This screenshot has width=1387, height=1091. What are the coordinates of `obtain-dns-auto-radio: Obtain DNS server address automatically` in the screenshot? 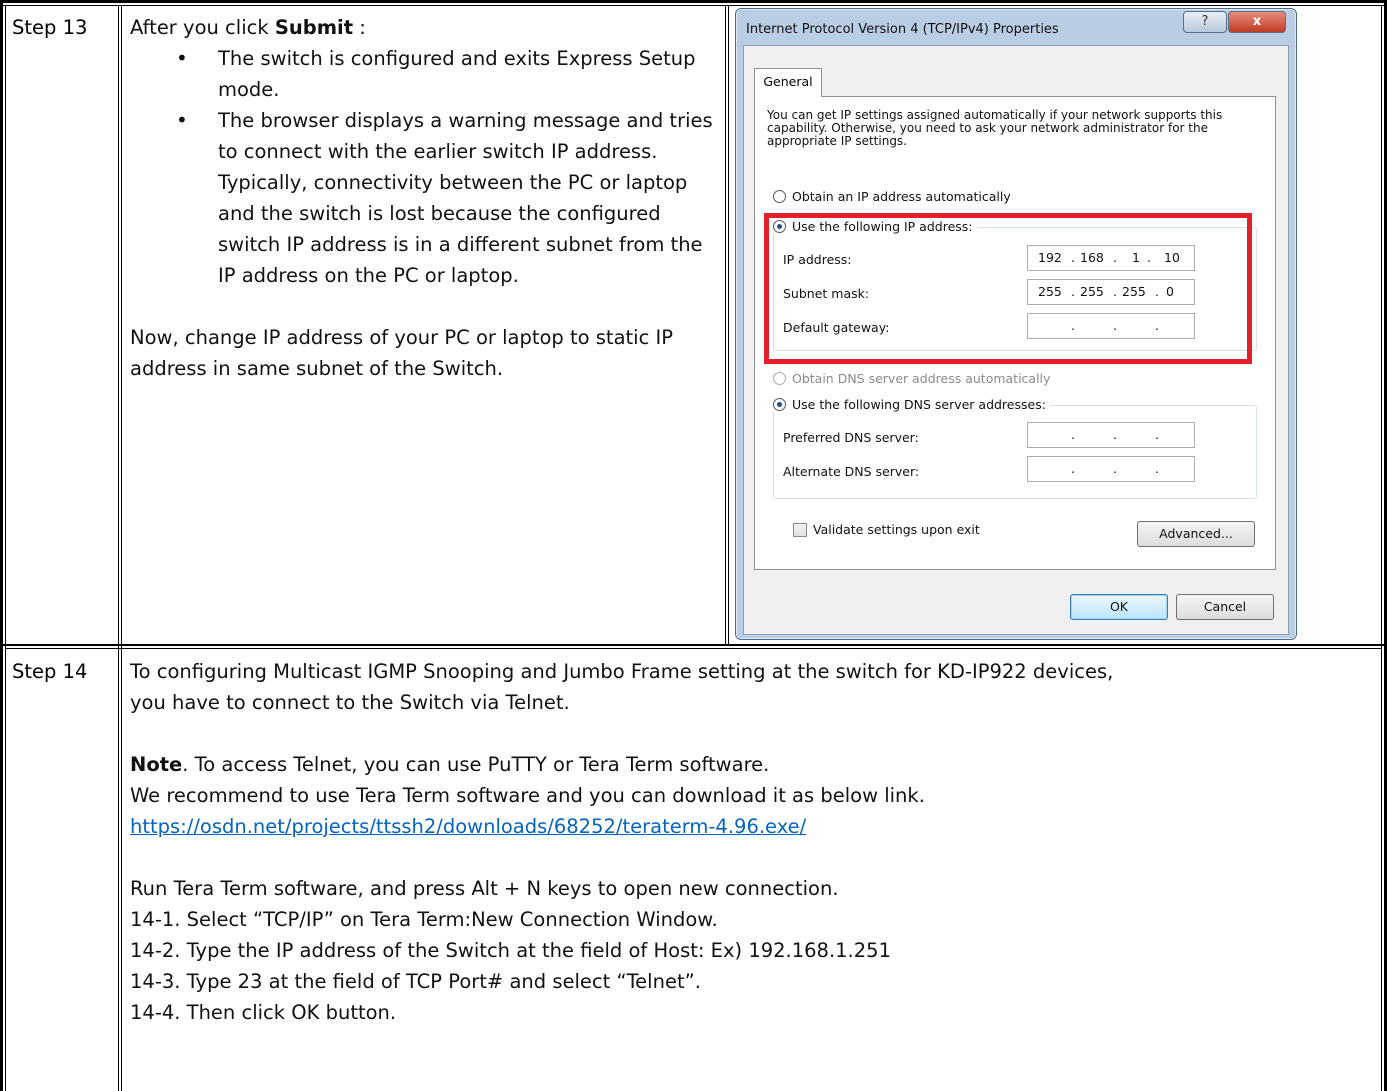 It's located at (911, 378).